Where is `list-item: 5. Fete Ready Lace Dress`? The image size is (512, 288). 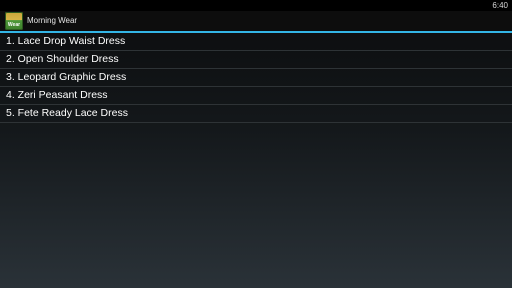
list-item: 5. Fete Ready Lace Dress is located at coordinates (256, 114).